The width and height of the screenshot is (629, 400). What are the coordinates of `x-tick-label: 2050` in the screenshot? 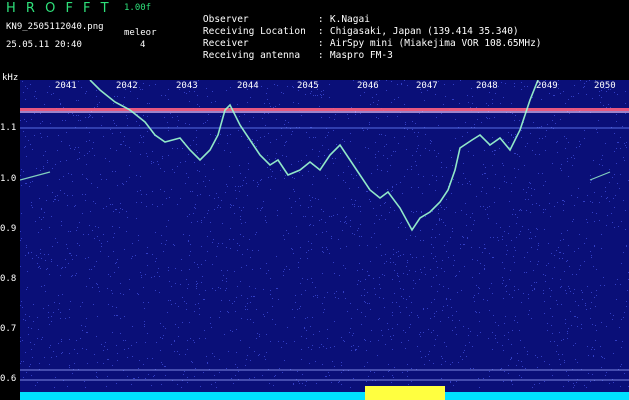 It's located at (605, 86).